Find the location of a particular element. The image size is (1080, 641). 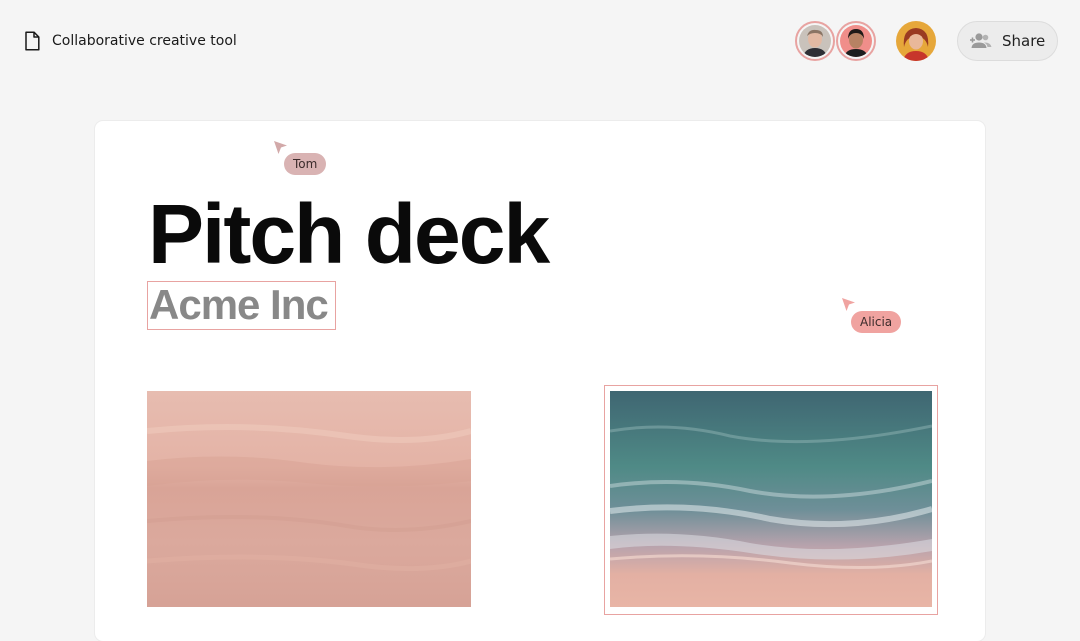

collaborator-cursor-label-tom: Tom is located at coordinates (305, 164).